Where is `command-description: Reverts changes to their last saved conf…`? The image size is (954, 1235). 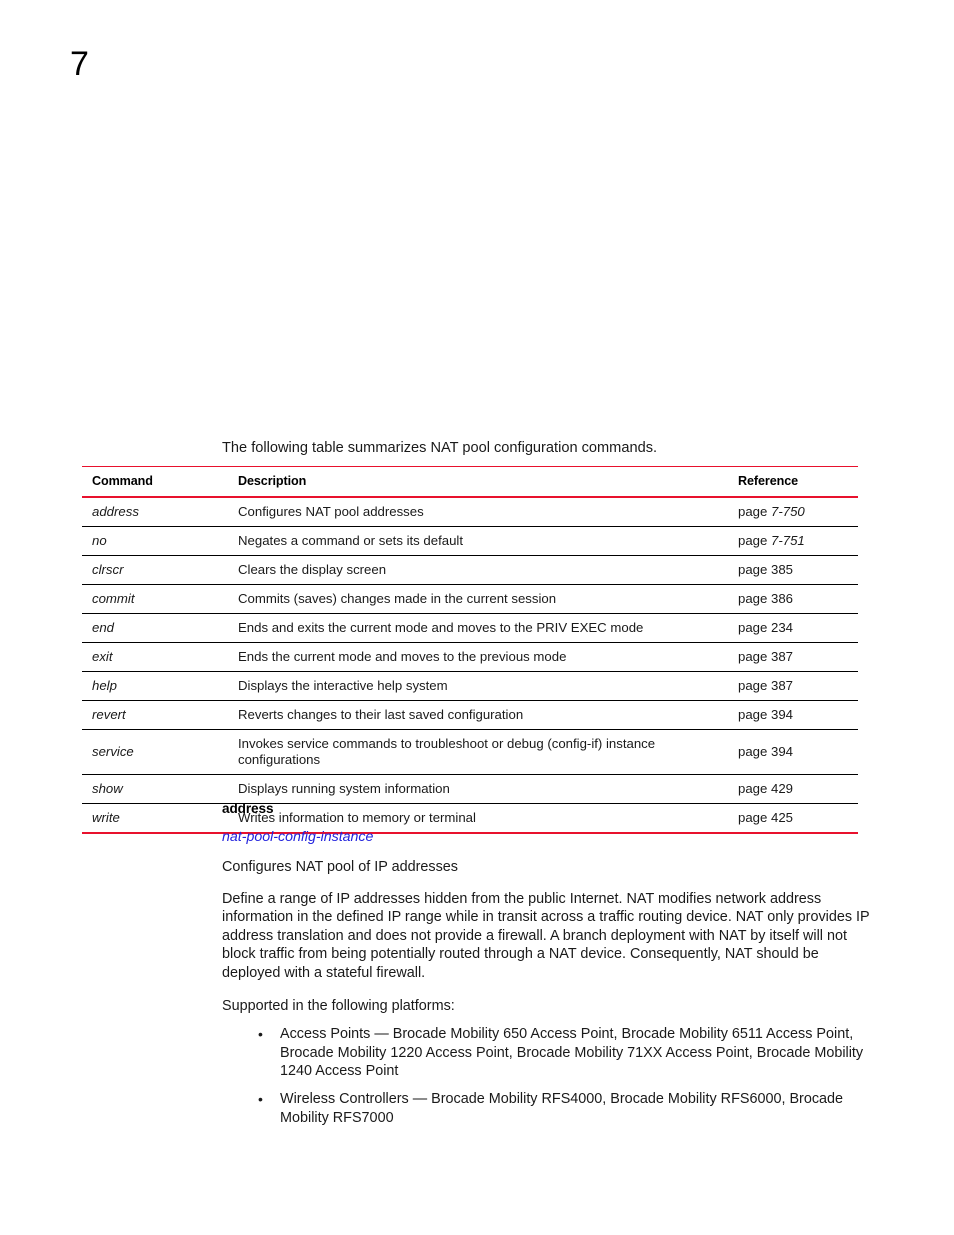
command-description: Reverts changes to their last saved conf… is located at coordinates (478, 715).